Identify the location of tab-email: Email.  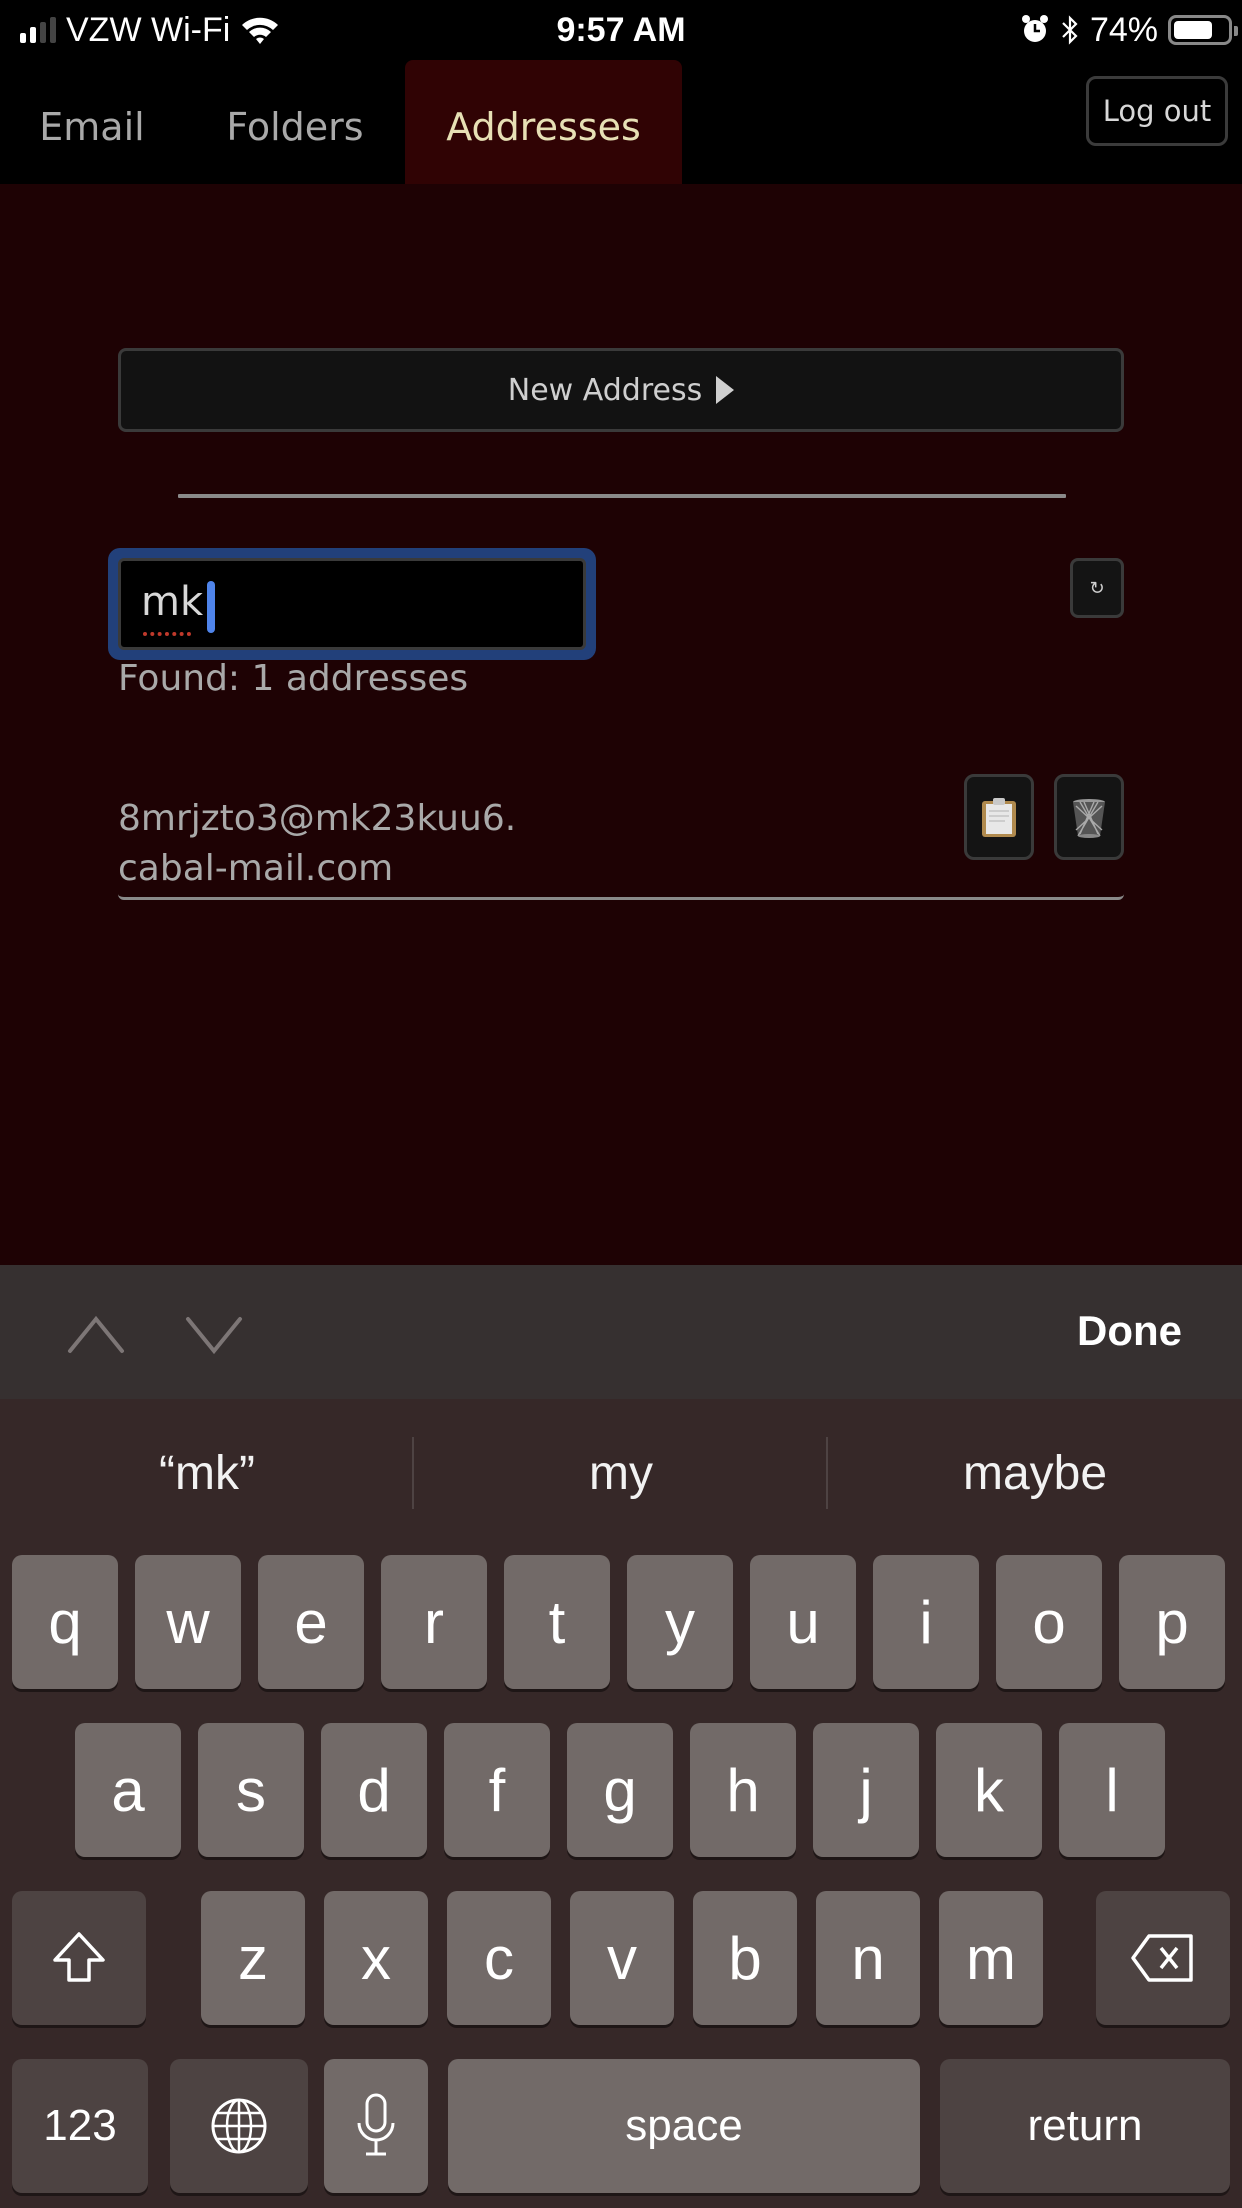
(92, 122).